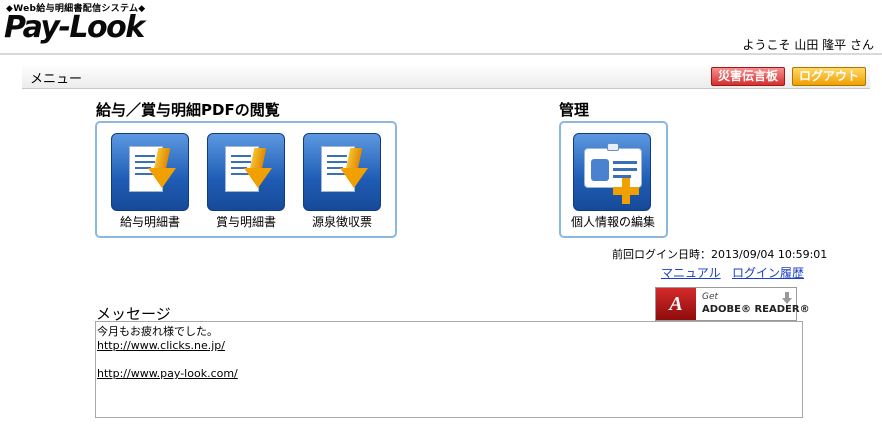  Describe the element at coordinates (446, 76) in the screenshot. I see `menu-bar: メニュー 災害伝言板 ログアウト` at that location.